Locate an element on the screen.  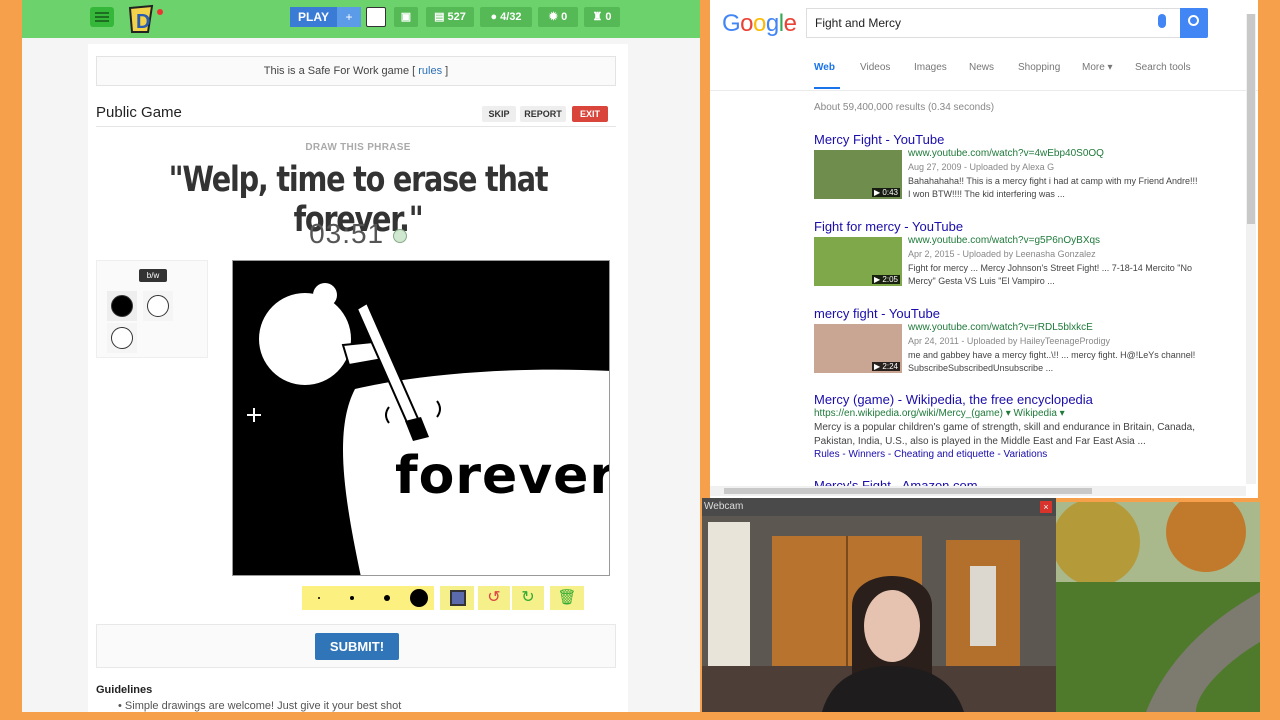
fill-icon is located at coordinates (458, 598).